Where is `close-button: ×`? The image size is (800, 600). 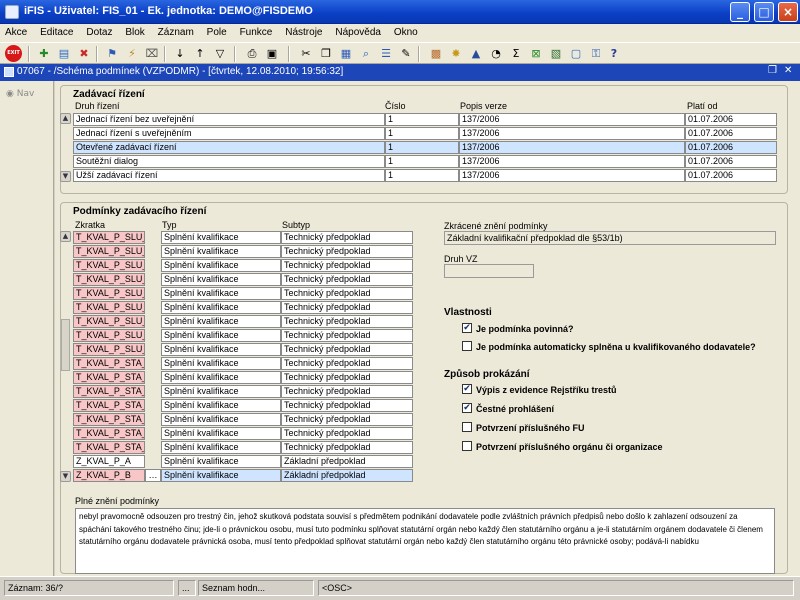 close-button: × is located at coordinates (788, 12).